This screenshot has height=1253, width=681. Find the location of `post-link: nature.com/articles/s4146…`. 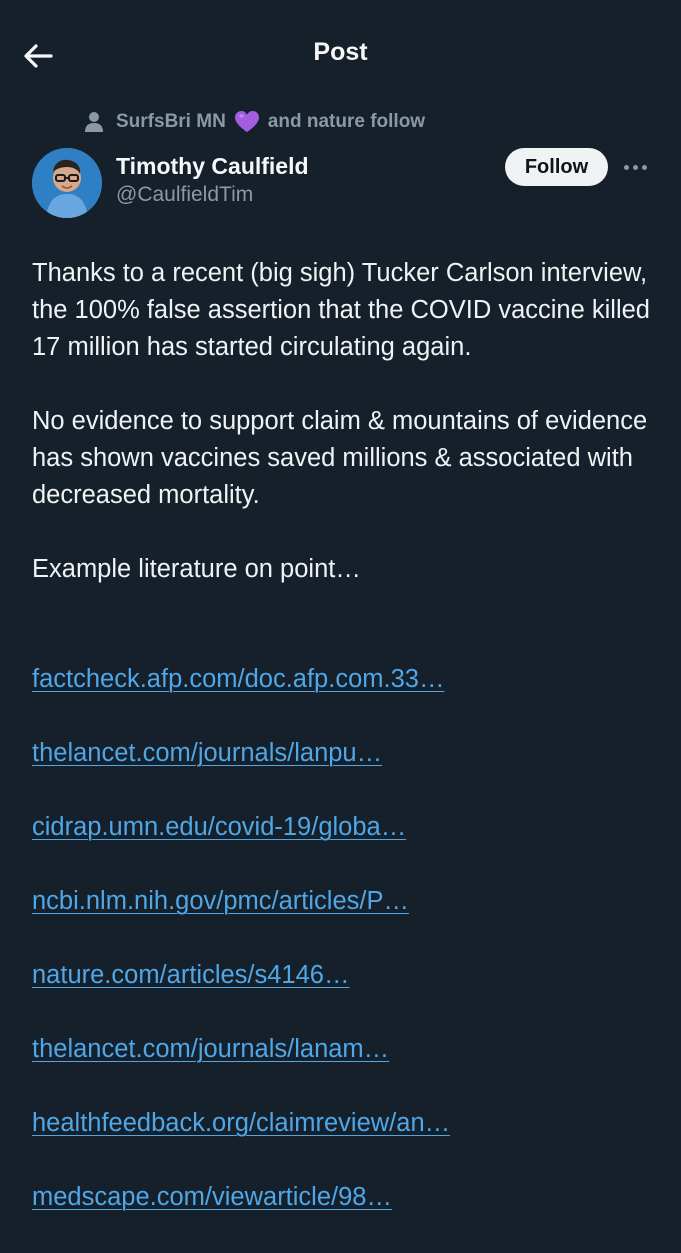

post-link: nature.com/articles/s4146… is located at coordinates (347, 975).